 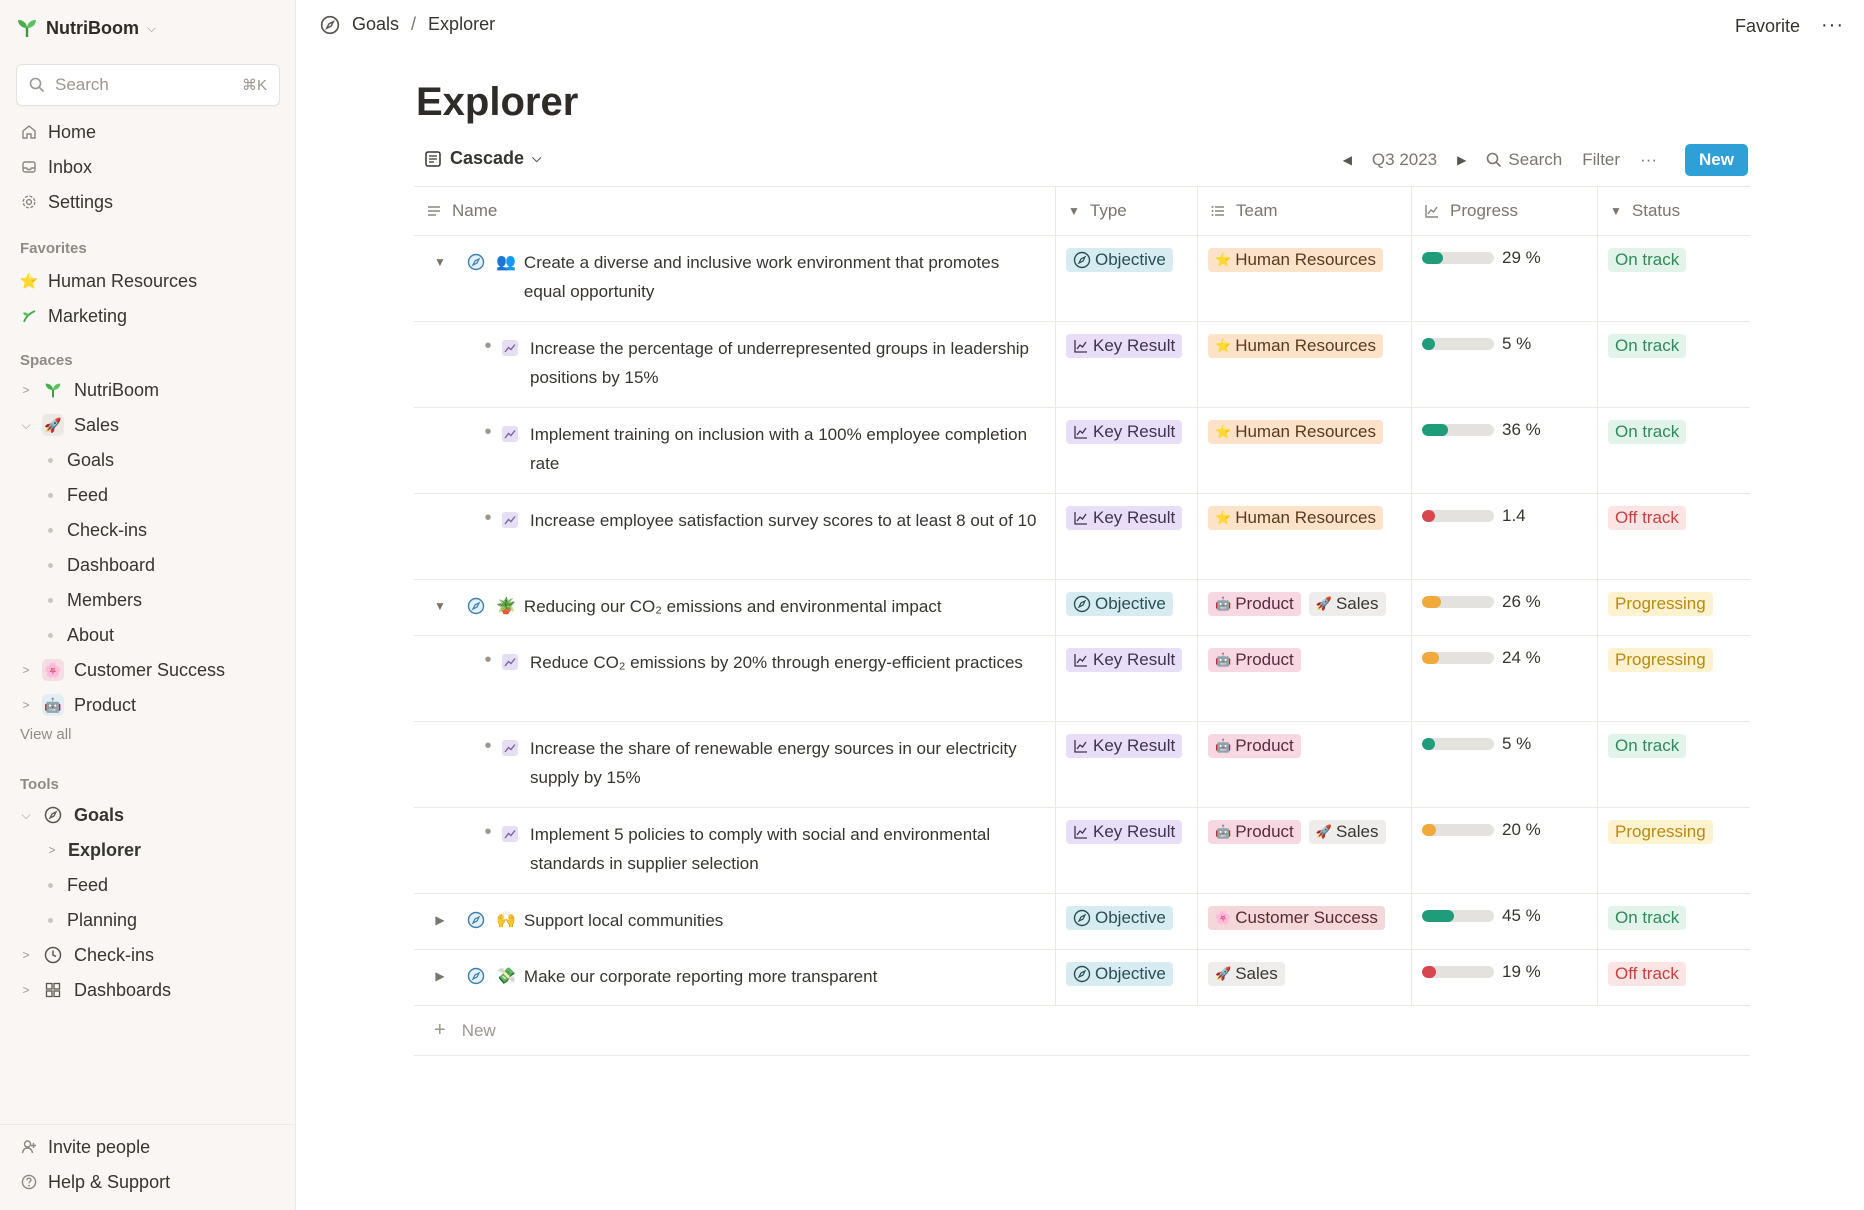 What do you see at coordinates (99, 565) in the screenshot?
I see `sales-dashboard: Dashboard` at bounding box center [99, 565].